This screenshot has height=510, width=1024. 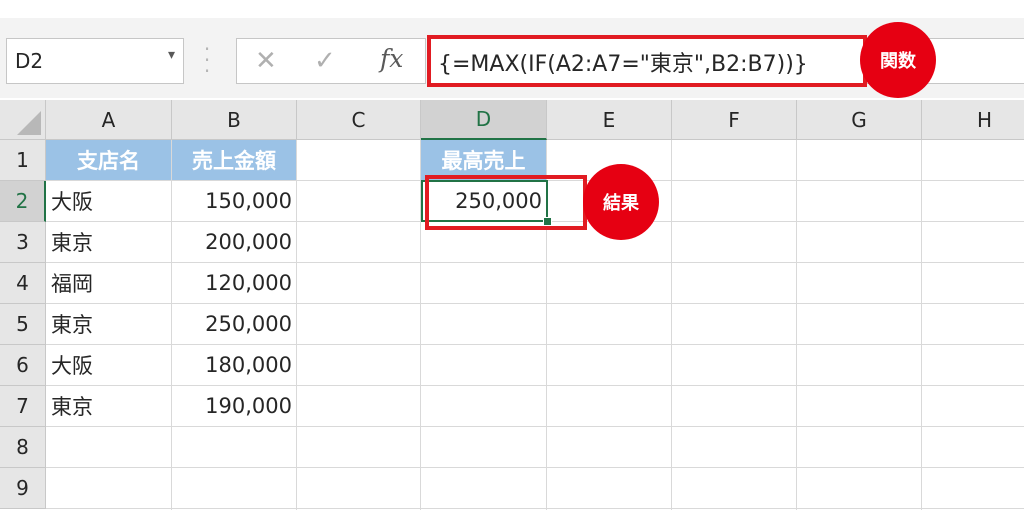 I want to click on chevron-down-icon: ▾, so click(x=171, y=55).